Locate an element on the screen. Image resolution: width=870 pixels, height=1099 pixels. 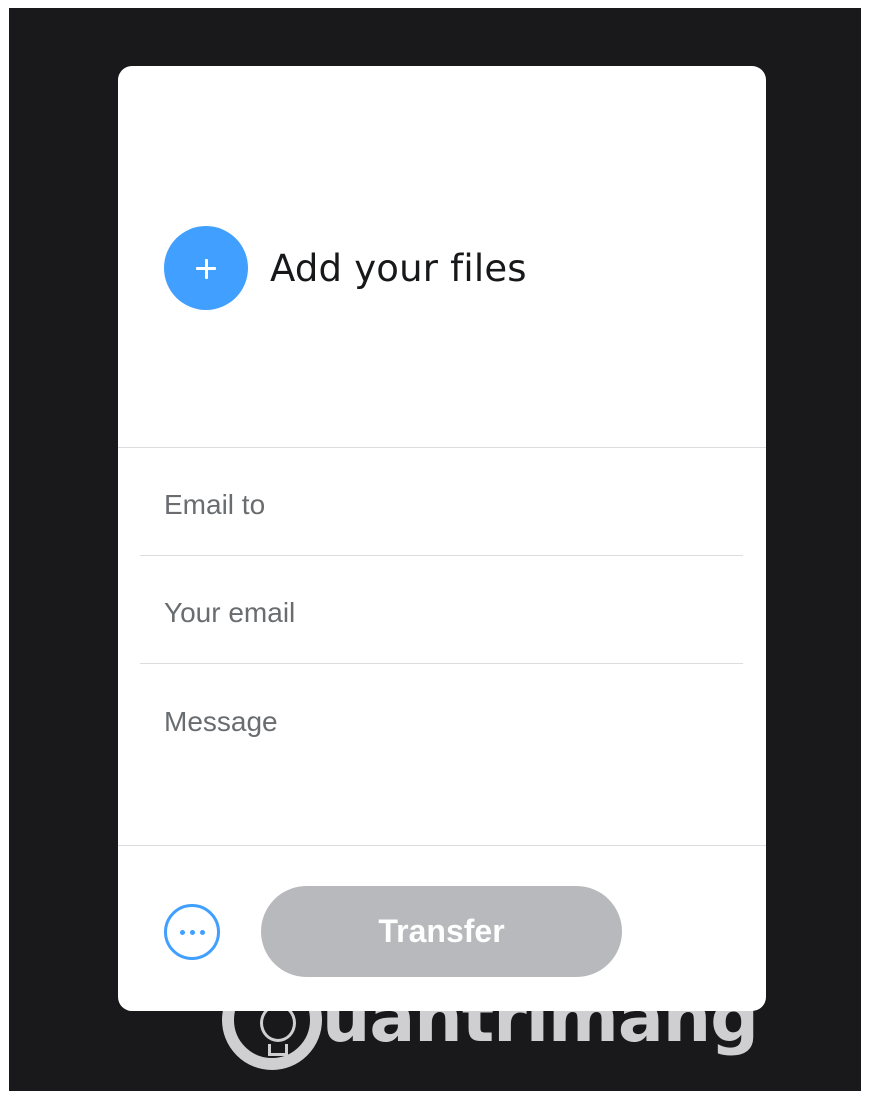
upload-divider is located at coordinates (442, 447).